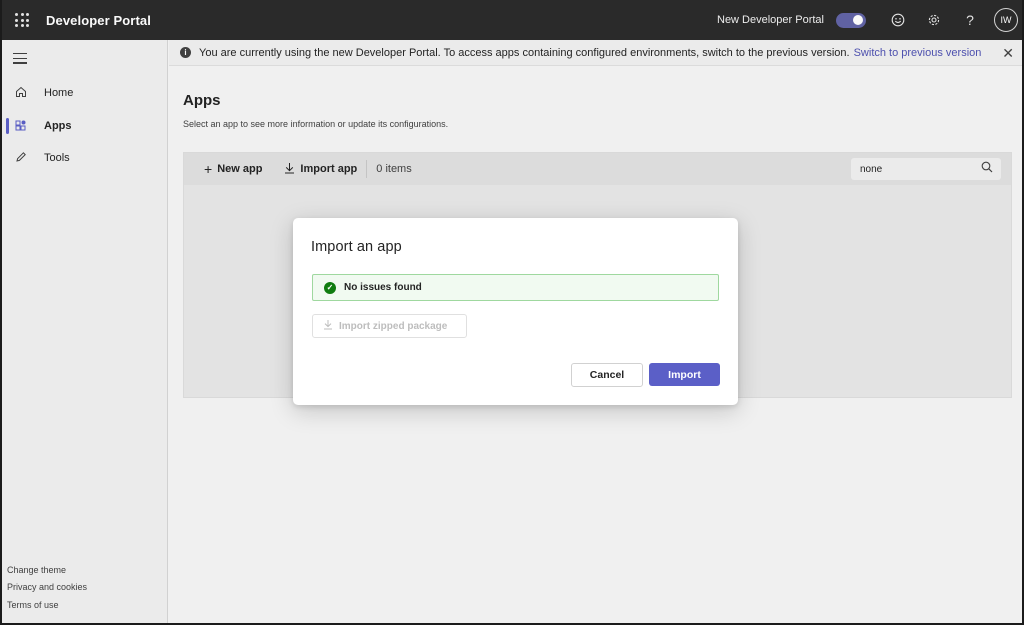  Describe the element at coordinates (383, 287) in the screenshot. I see `status-text: No issues found` at that location.